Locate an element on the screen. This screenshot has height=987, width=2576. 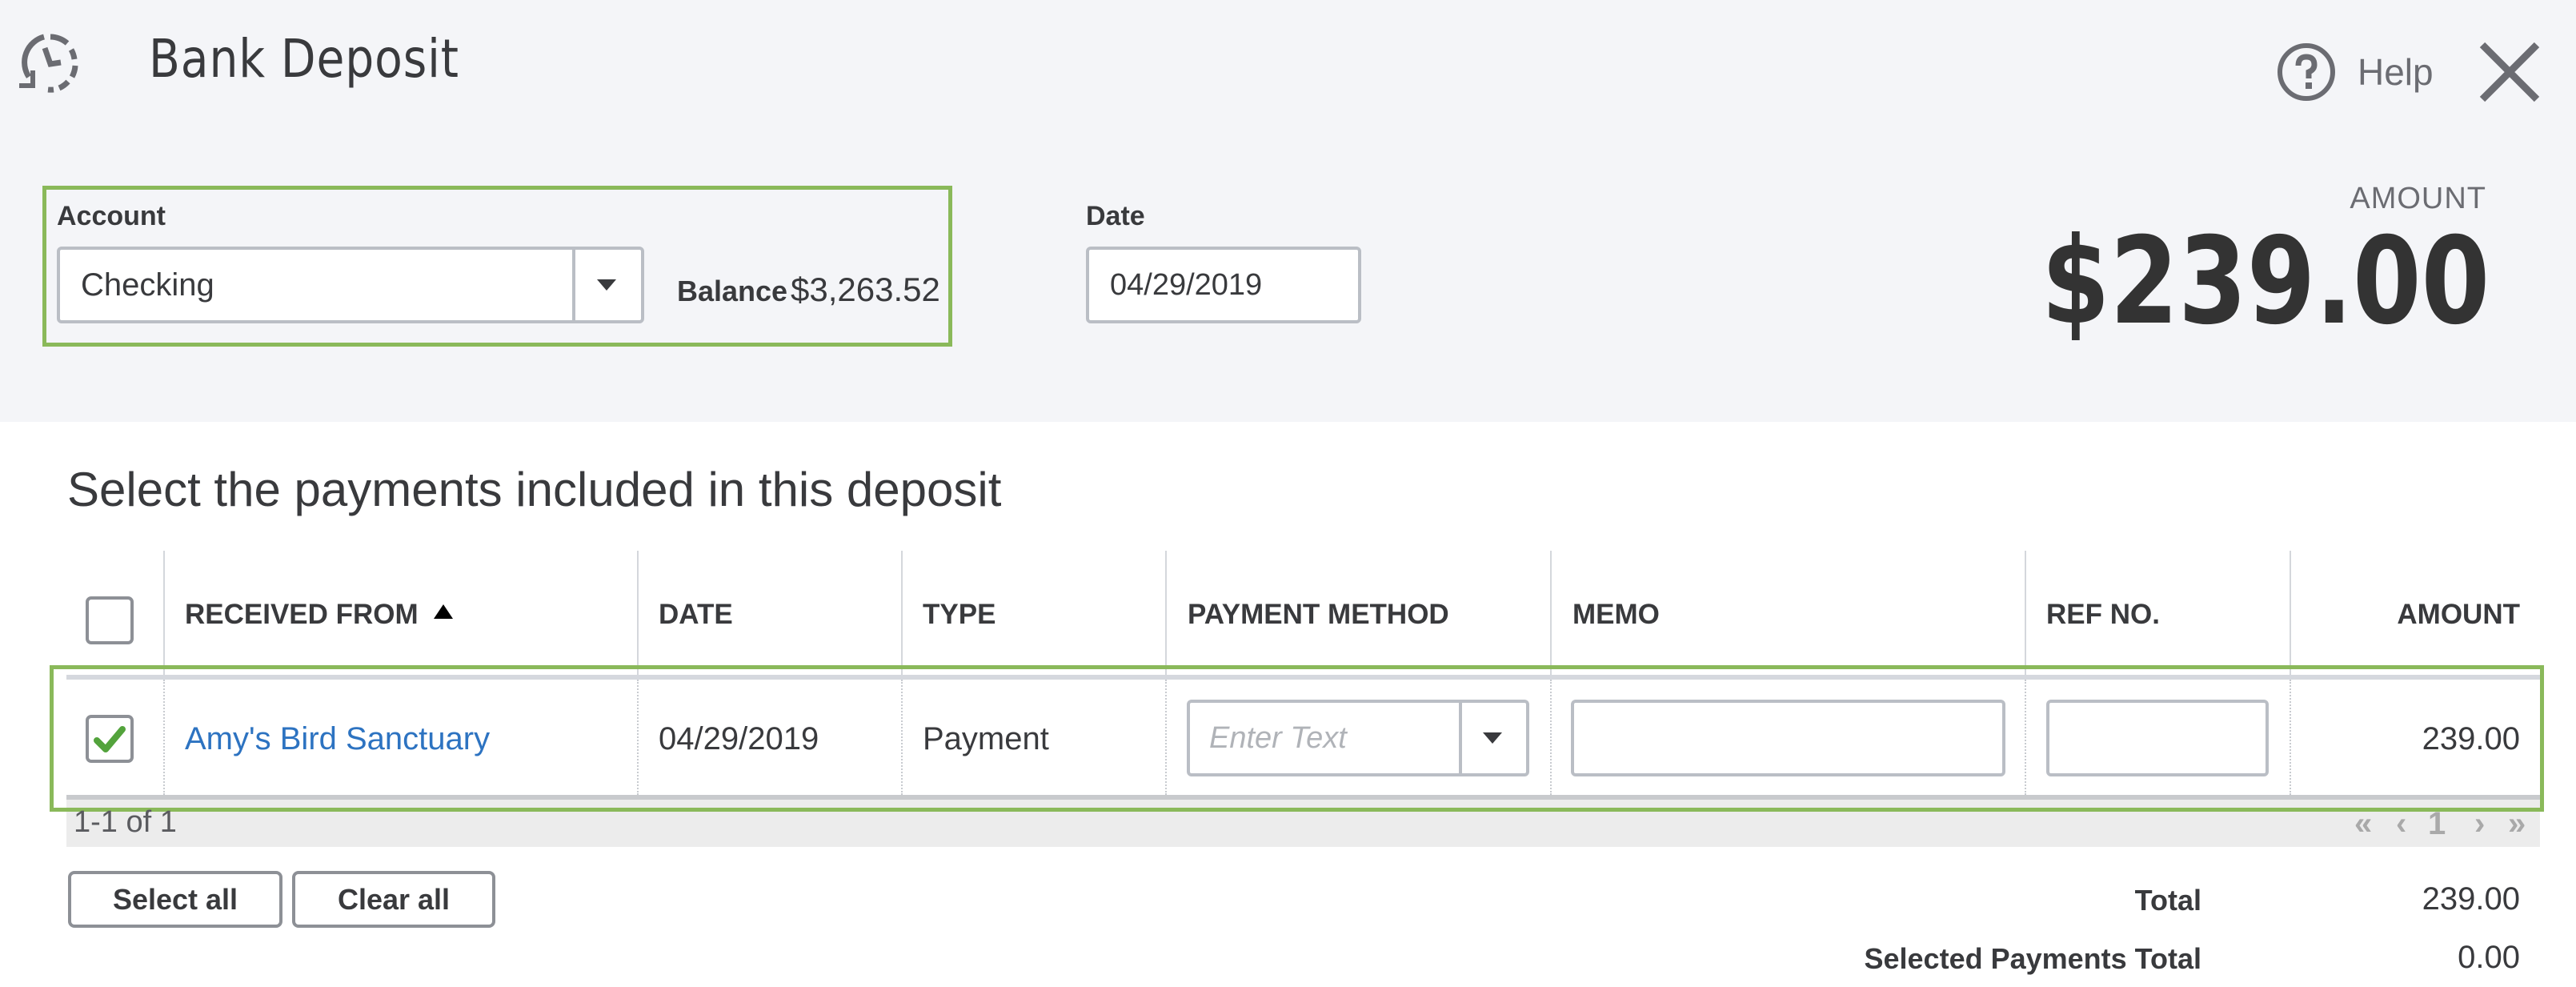
previous-page-icon: ‹ is located at coordinates (2401, 824).